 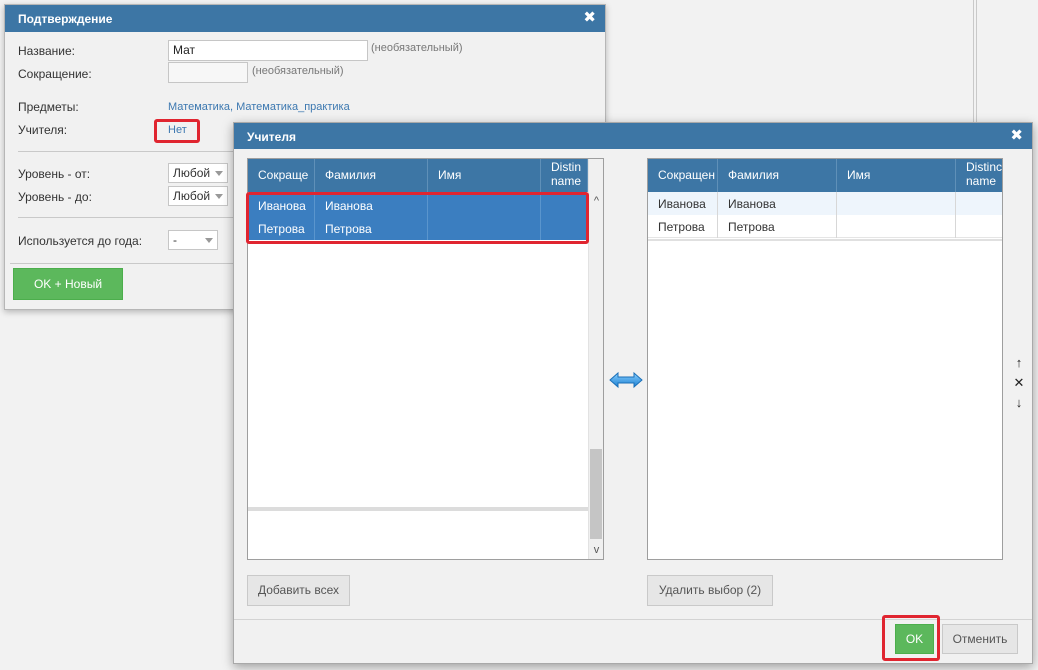 What do you see at coordinates (80, 241) in the screenshot?
I see `used-until-label: Используется до года:` at bounding box center [80, 241].